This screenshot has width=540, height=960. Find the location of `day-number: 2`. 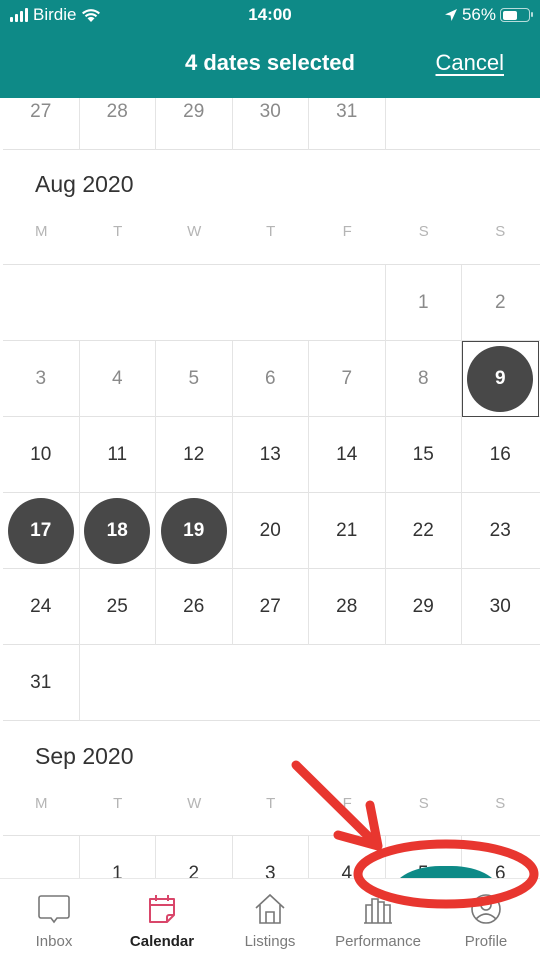

day-number: 2 is located at coordinates (194, 870).